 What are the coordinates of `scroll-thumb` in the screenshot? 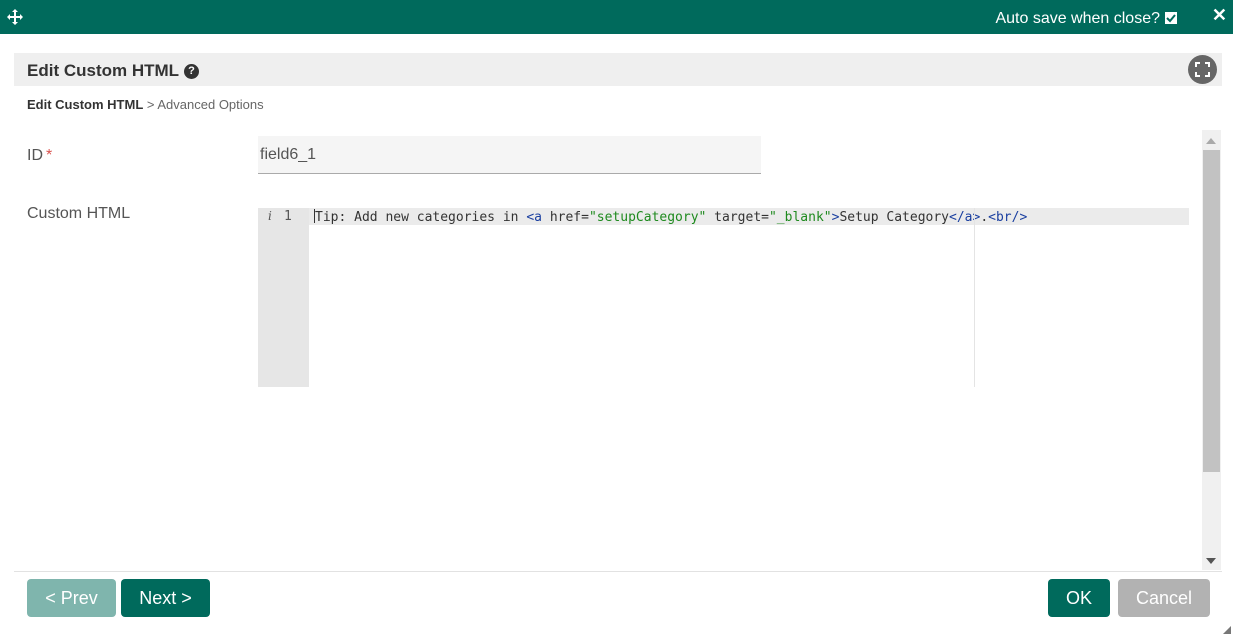 It's located at (1211, 311).